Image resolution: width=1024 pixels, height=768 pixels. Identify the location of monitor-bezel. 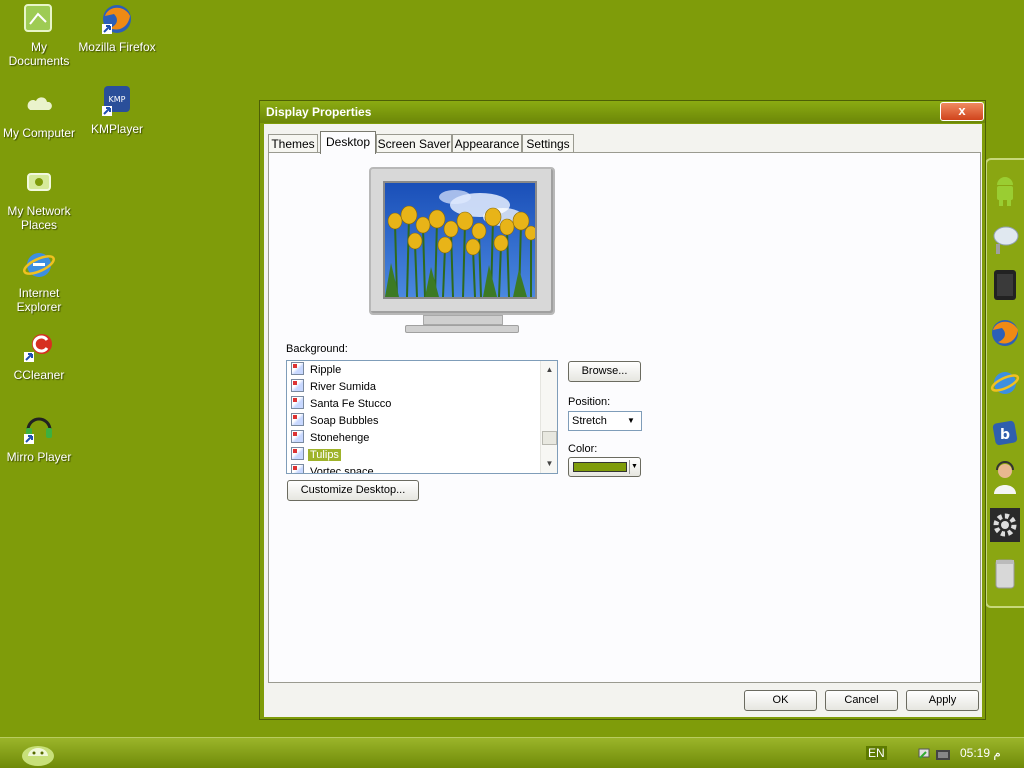
(462, 241).